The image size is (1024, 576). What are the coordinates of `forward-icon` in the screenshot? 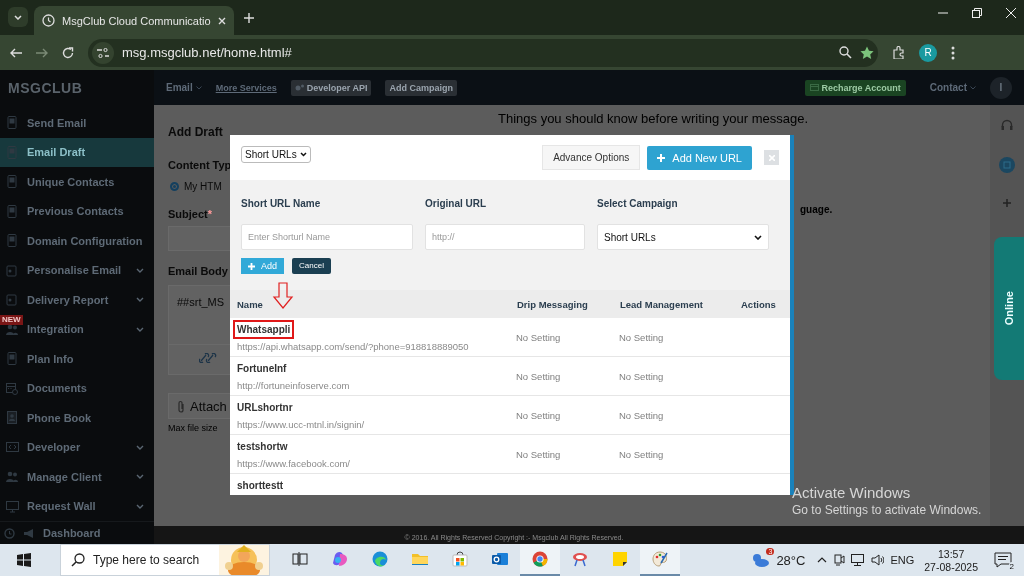 It's located at (42, 52).